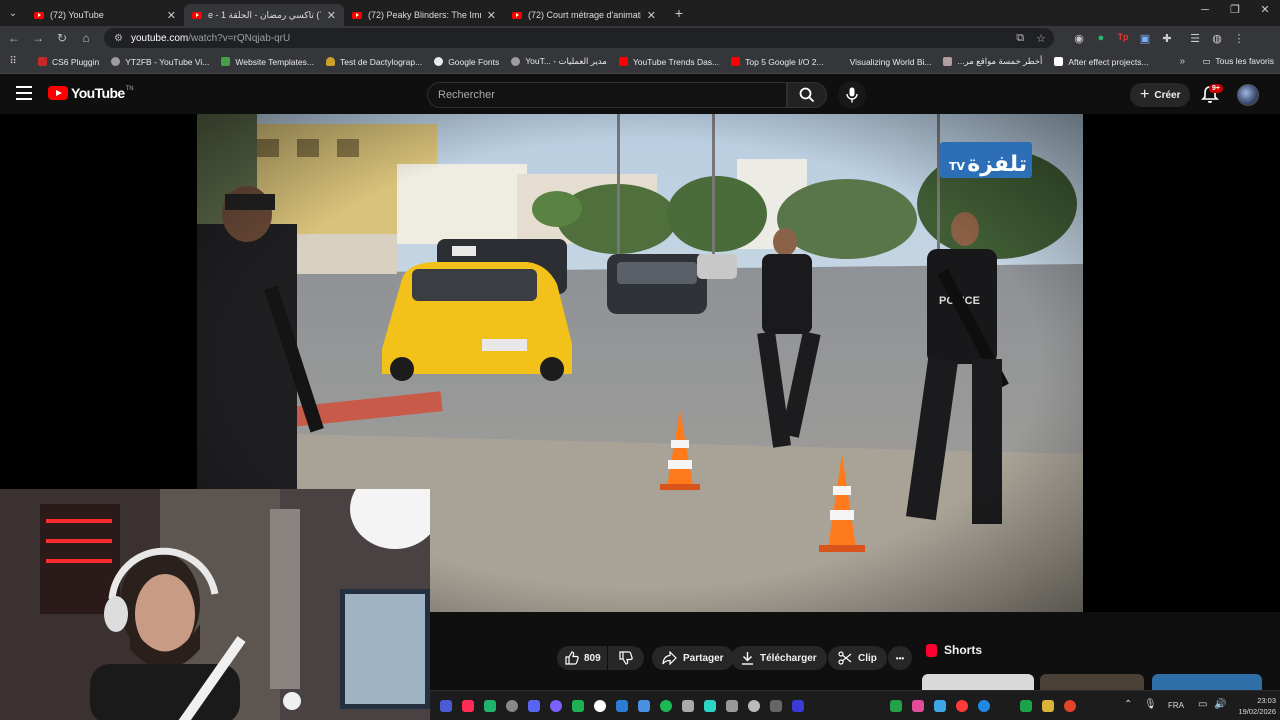  I want to click on download-button: Télécharger, so click(779, 658).